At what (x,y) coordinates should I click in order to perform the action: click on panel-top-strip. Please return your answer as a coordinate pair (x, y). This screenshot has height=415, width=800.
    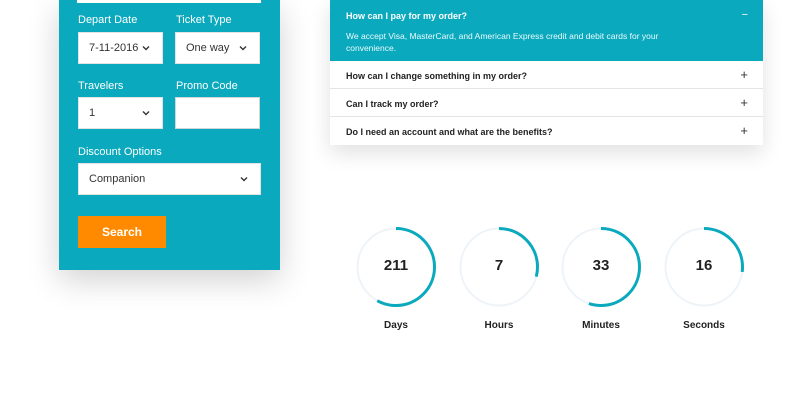
    Looking at the image, I should click on (169, 1).